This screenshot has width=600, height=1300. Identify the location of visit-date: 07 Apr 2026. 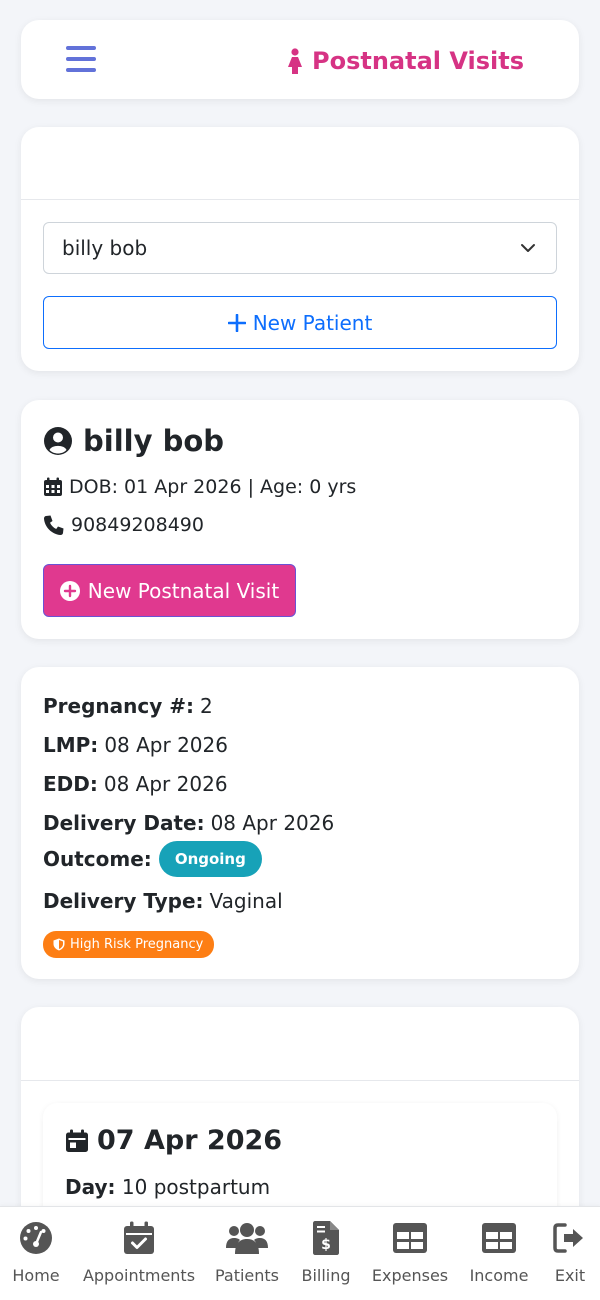
(173, 1140).